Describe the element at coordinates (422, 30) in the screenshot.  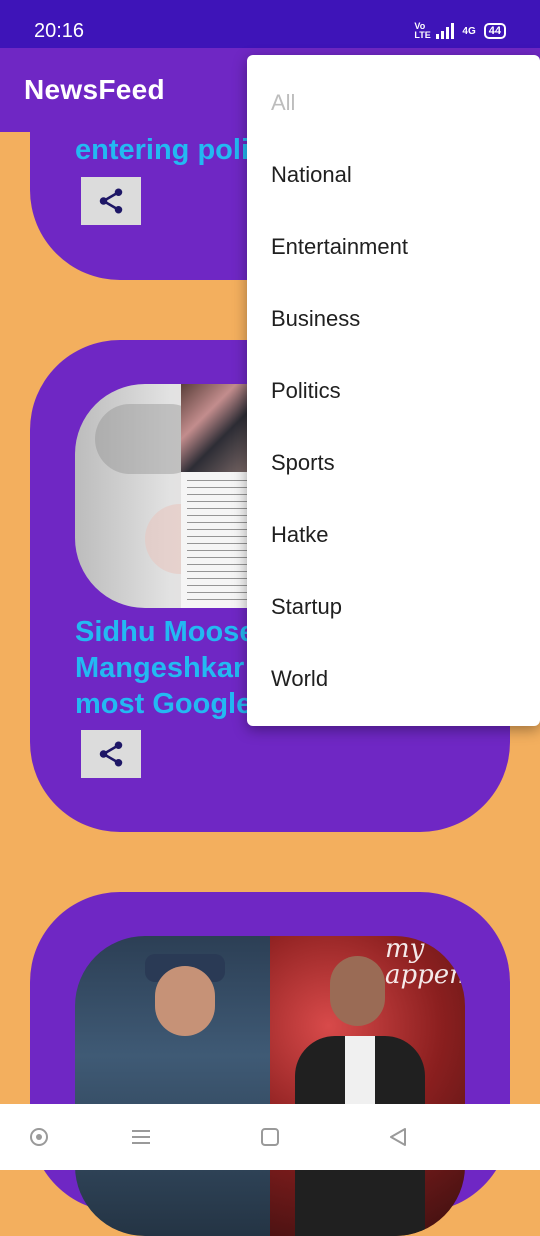
I see `volte-indicator: Vo LTE` at that location.